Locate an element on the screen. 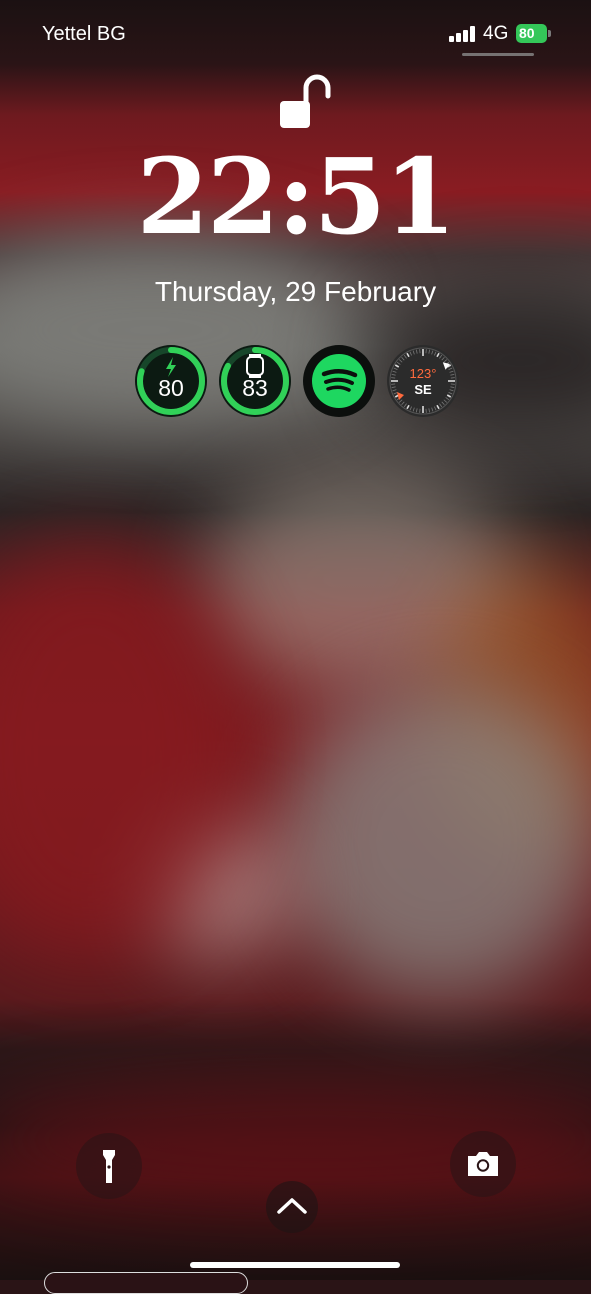 The height and width of the screenshot is (1294, 591). compass-widget: 123° SE is located at coordinates (423, 381).